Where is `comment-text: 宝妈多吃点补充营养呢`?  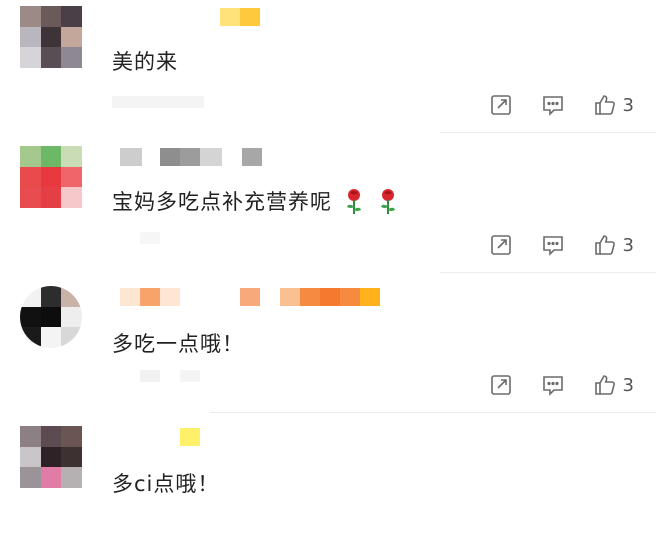
comment-text: 宝妈多吃点补充营养呢 is located at coordinates (256, 203).